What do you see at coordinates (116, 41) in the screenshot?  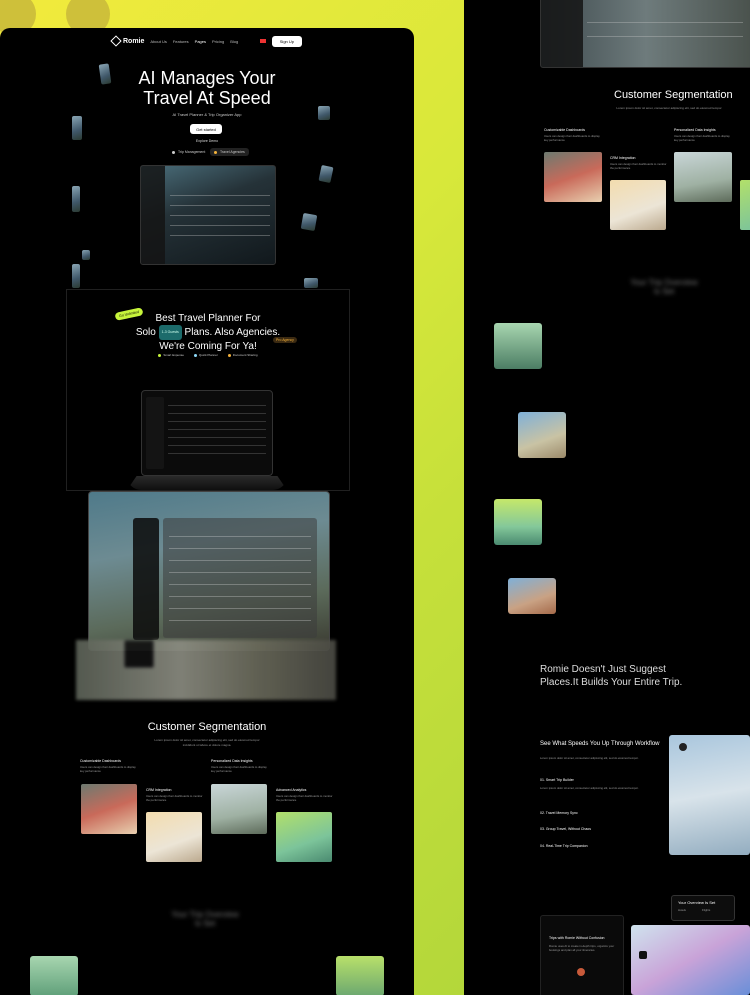 I see `brand-icon` at bounding box center [116, 41].